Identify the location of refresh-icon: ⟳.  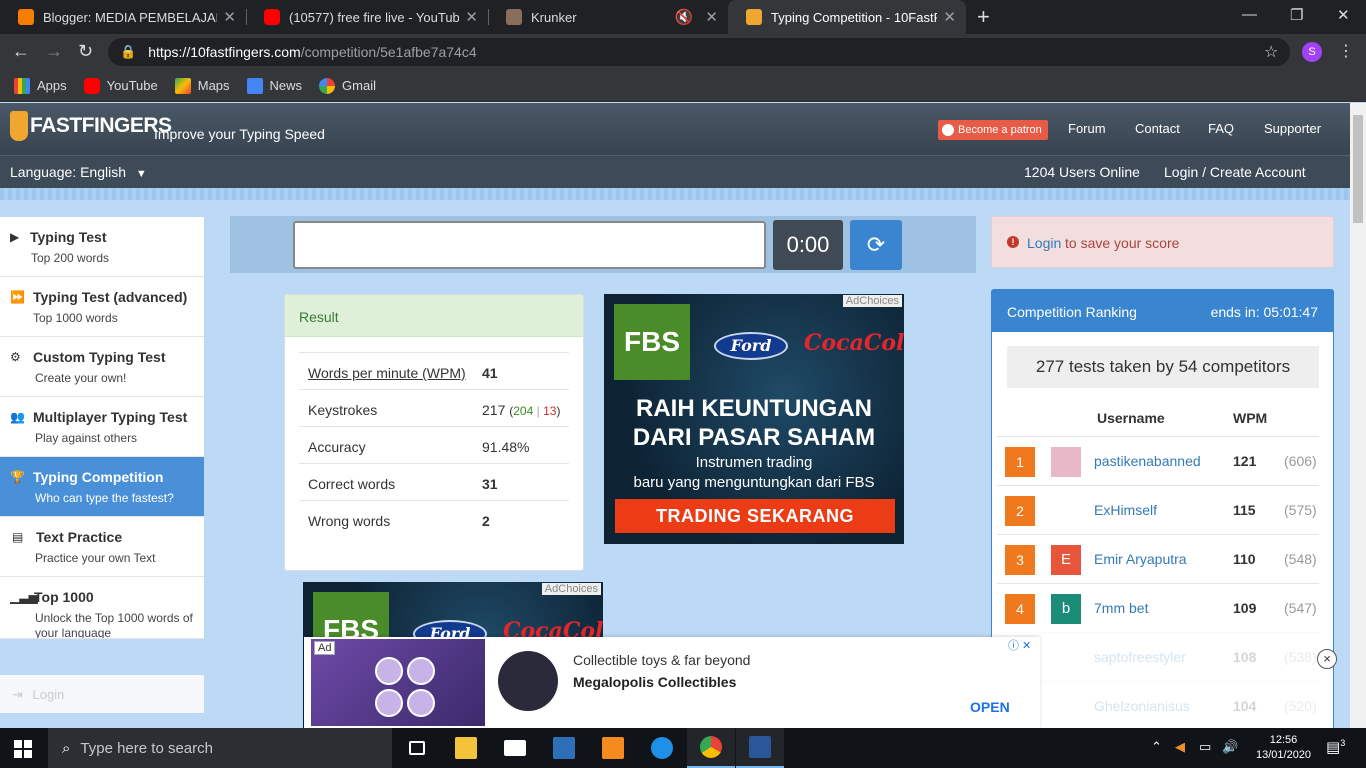
(876, 244).